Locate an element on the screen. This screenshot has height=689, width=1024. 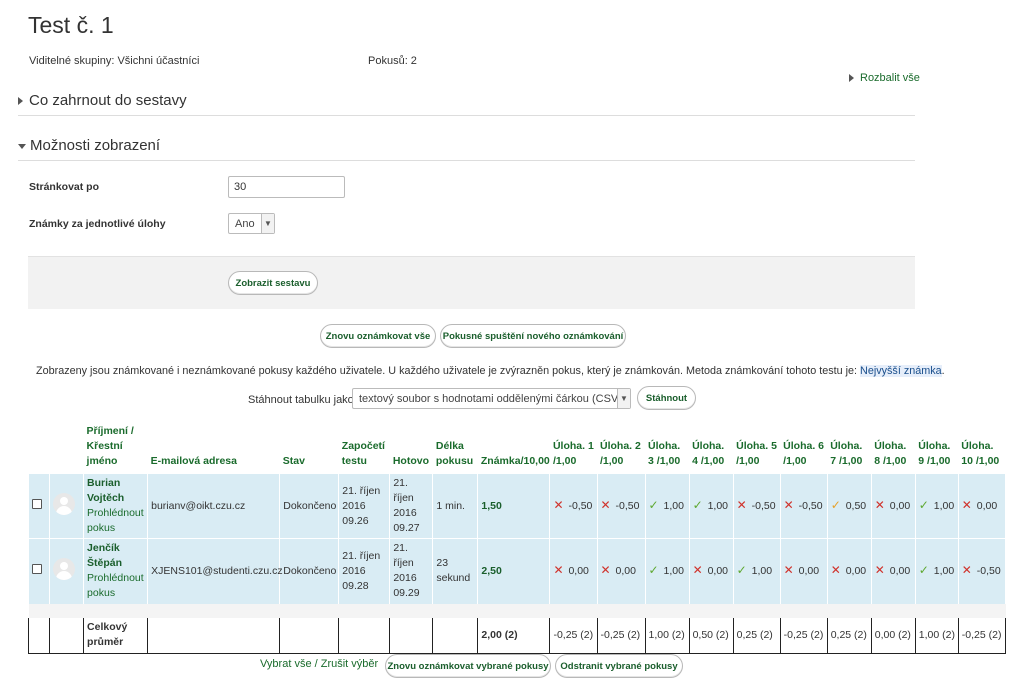
cell-finished: 21. říjen 2016 09.27 is located at coordinates (411, 506).